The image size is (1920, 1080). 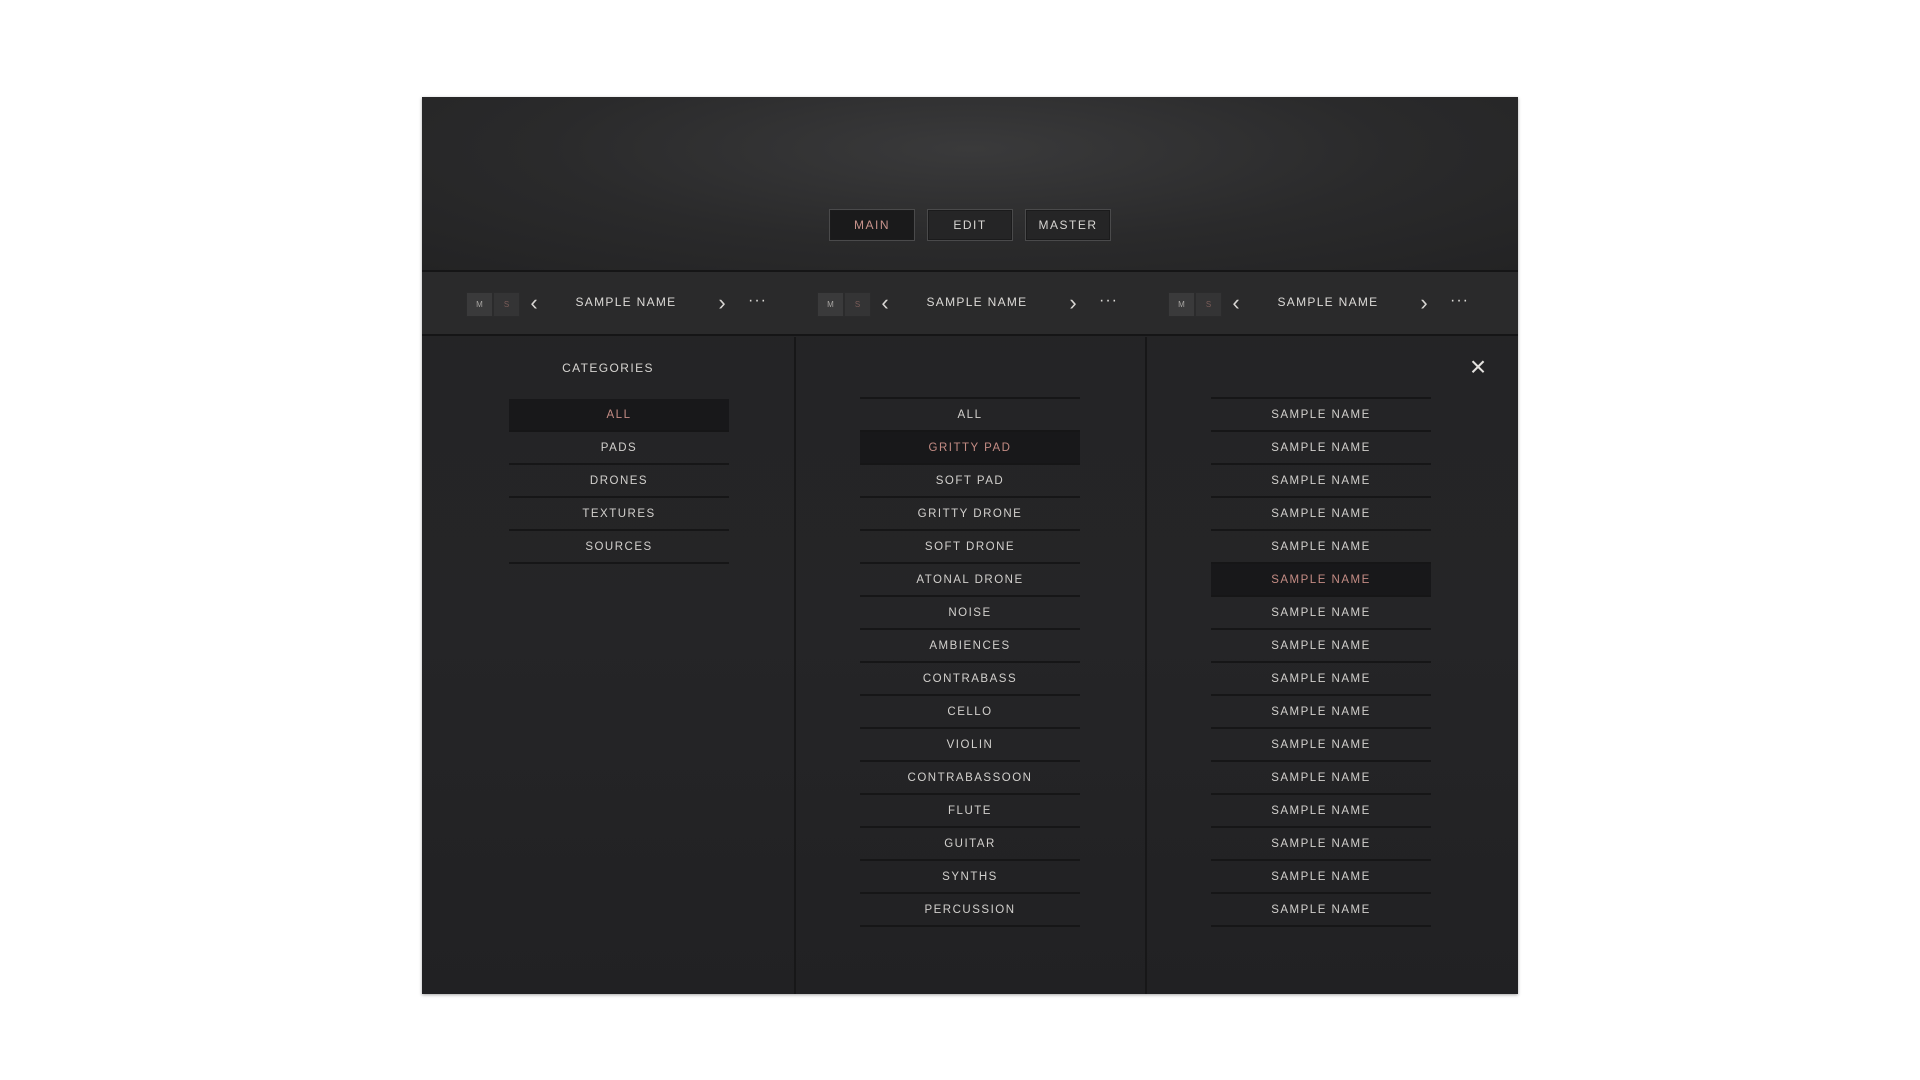 What do you see at coordinates (970, 844) in the screenshot?
I see `subcategory-item: GUITAR` at bounding box center [970, 844].